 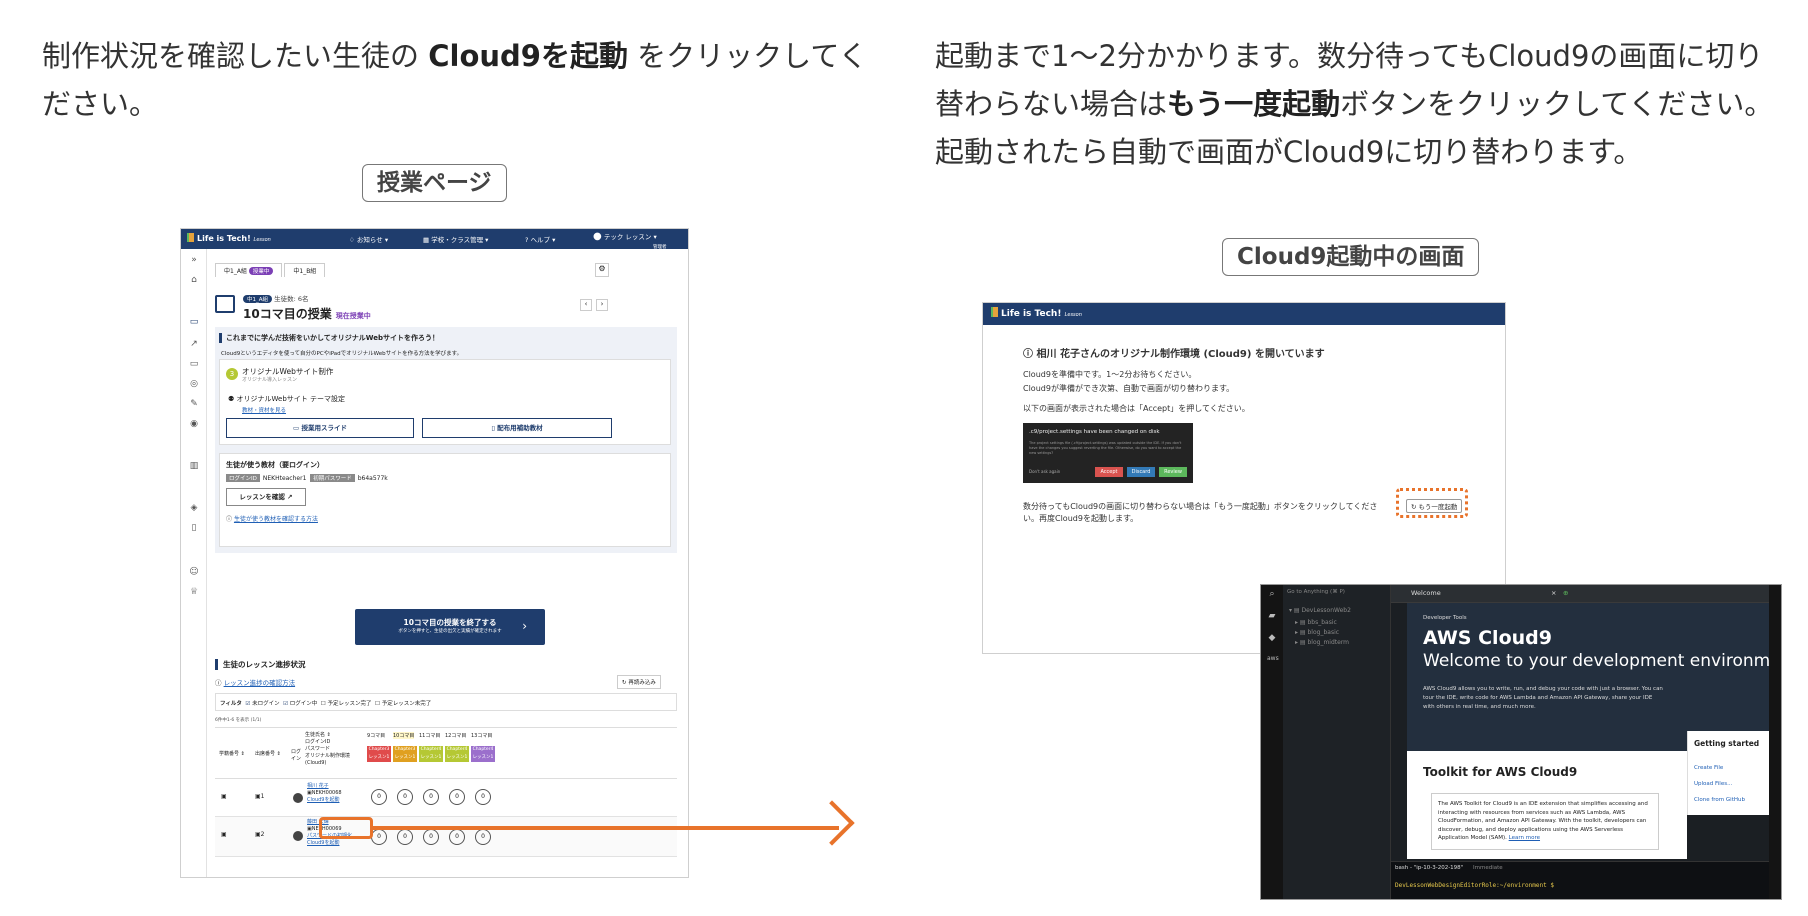 What do you see at coordinates (639, 682) in the screenshot?
I see `reload-button: ↻ 再読み込み` at bounding box center [639, 682].